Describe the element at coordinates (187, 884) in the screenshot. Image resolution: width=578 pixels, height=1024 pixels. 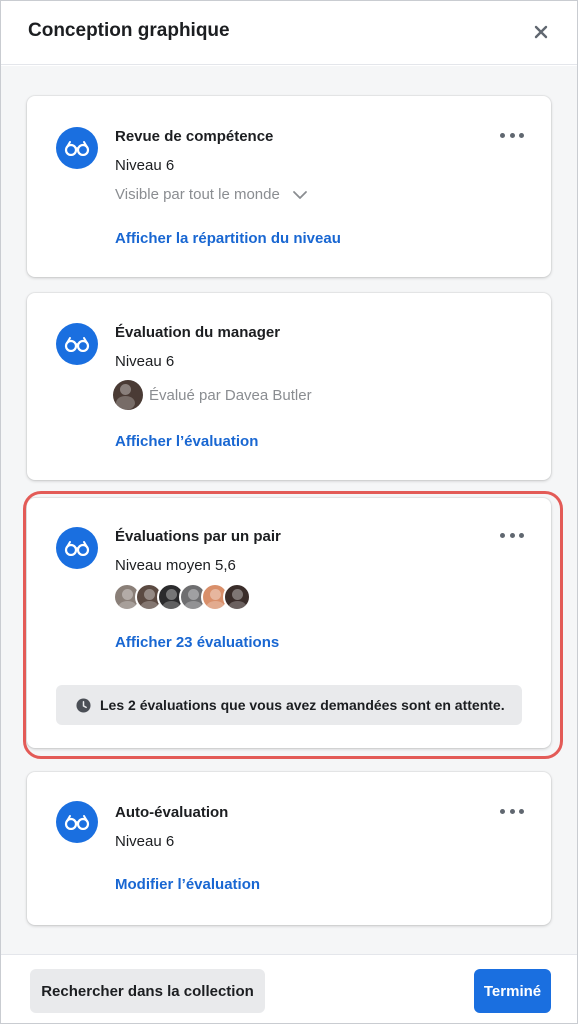
I see `edit-evaluation-link: Modifier l’évaluation` at that location.